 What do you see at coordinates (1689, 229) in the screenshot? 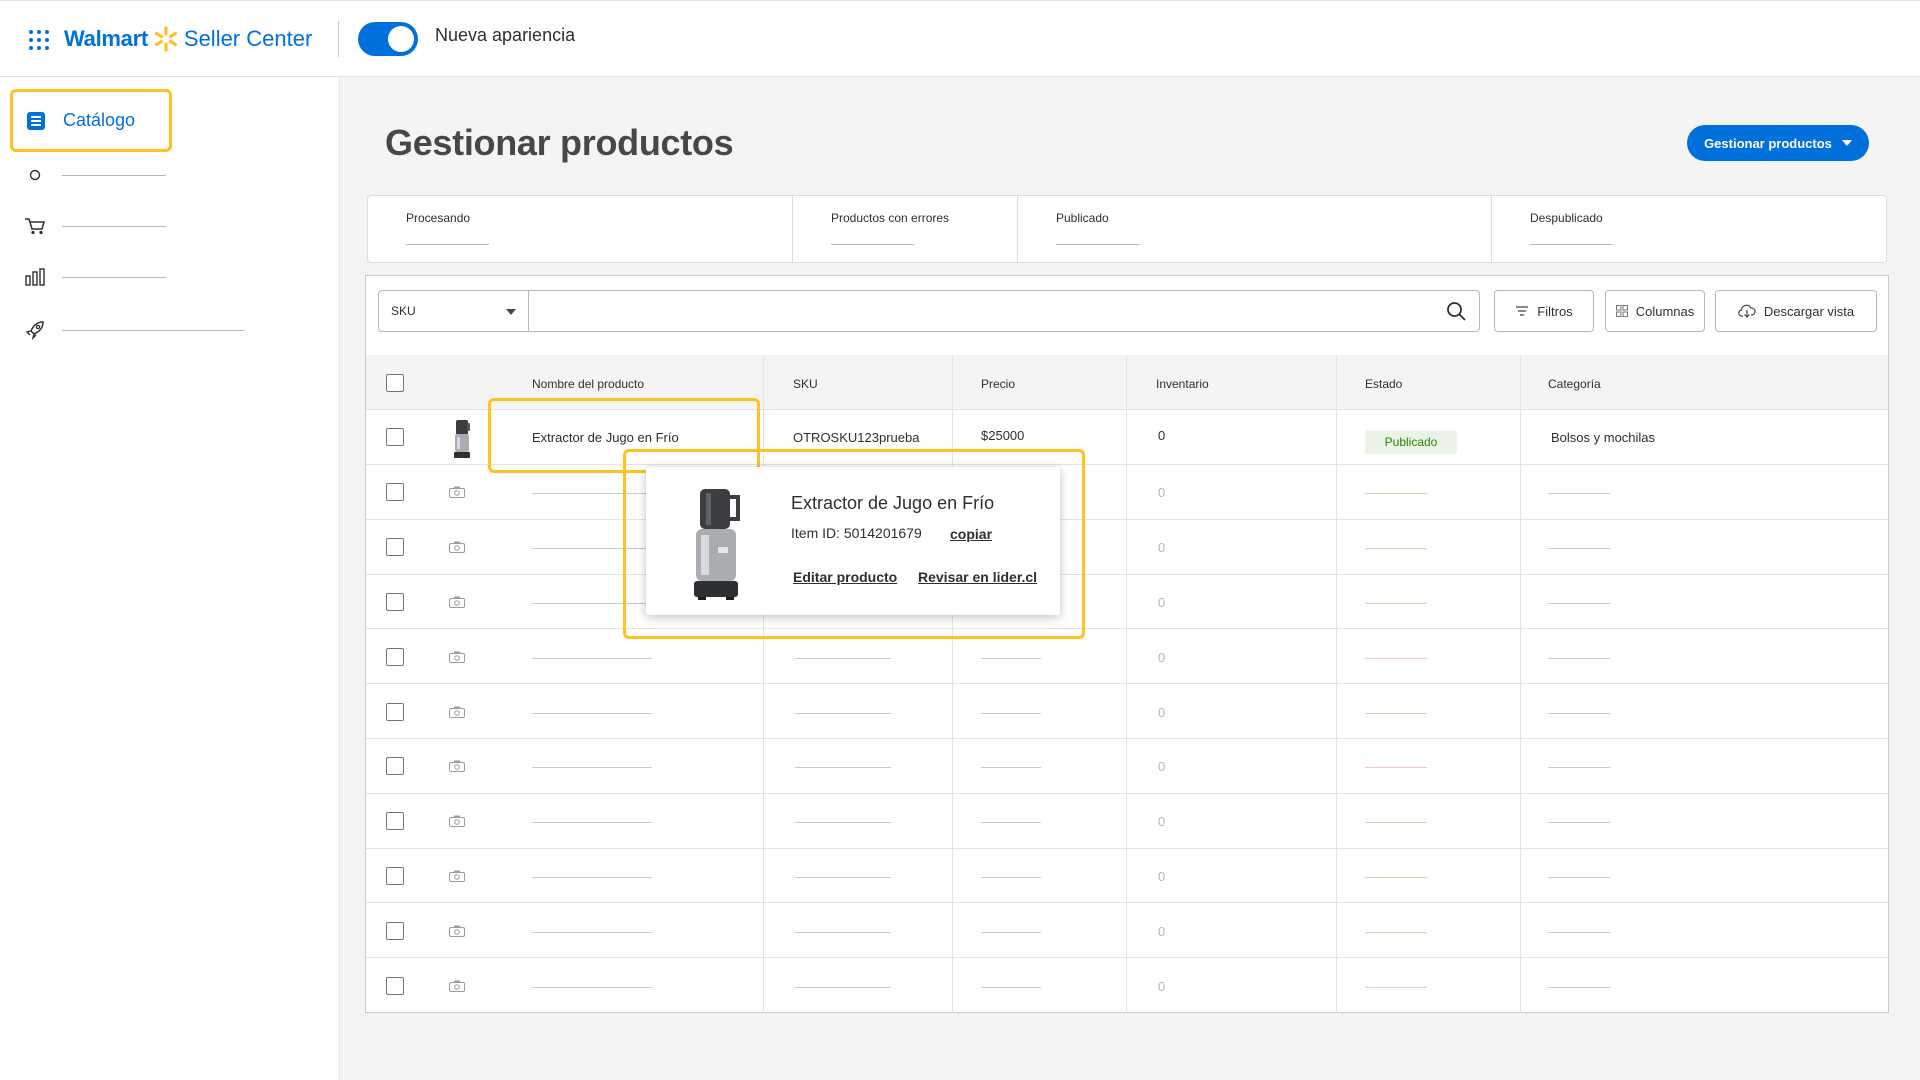
I see `stat-unpublished: Despublicado` at bounding box center [1689, 229].